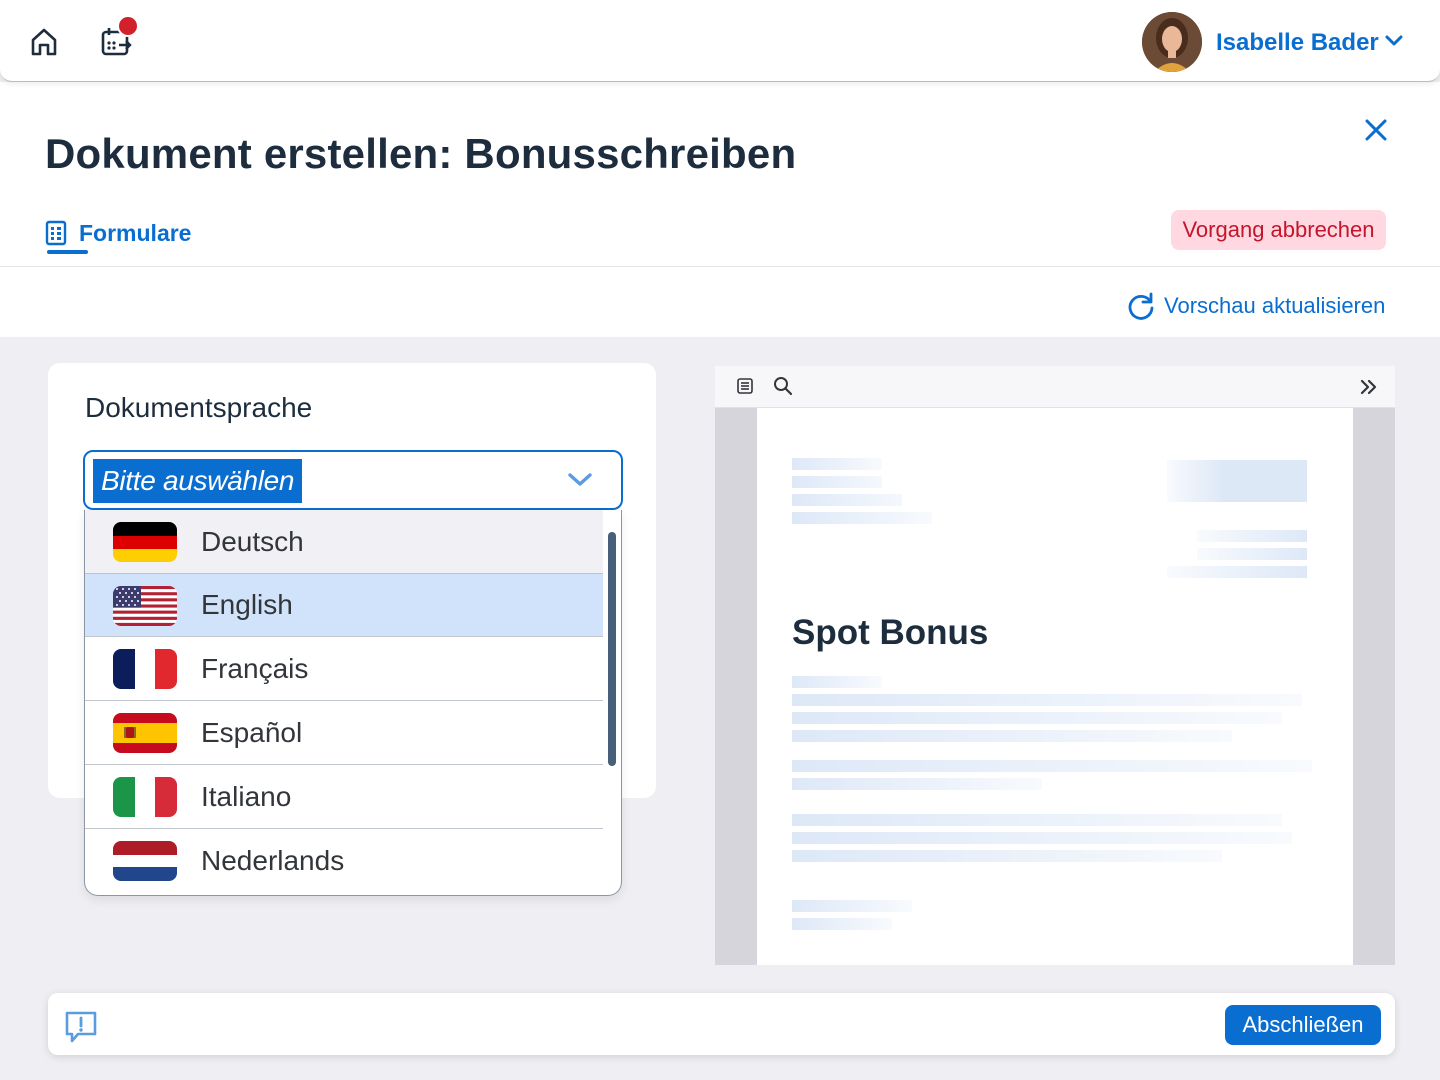 This screenshot has width=1440, height=1080. I want to click on refresh-preview-button: Vorschau aktualisieren, so click(1255, 306).